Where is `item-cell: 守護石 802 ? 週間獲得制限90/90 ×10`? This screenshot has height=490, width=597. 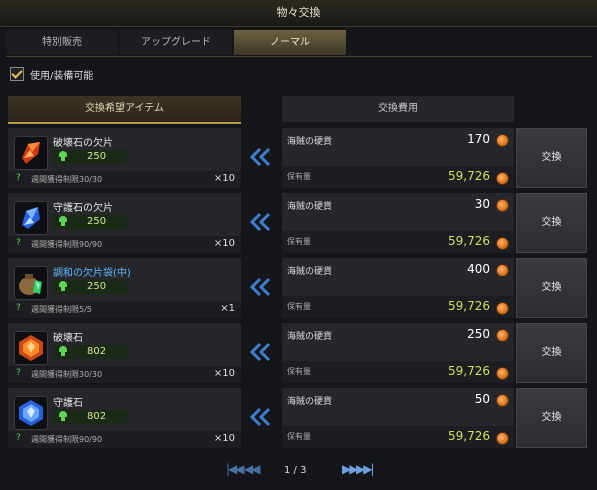
item-cell: 守護石 802 ? 週間獲得制限90/90 ×10 is located at coordinates (124, 418).